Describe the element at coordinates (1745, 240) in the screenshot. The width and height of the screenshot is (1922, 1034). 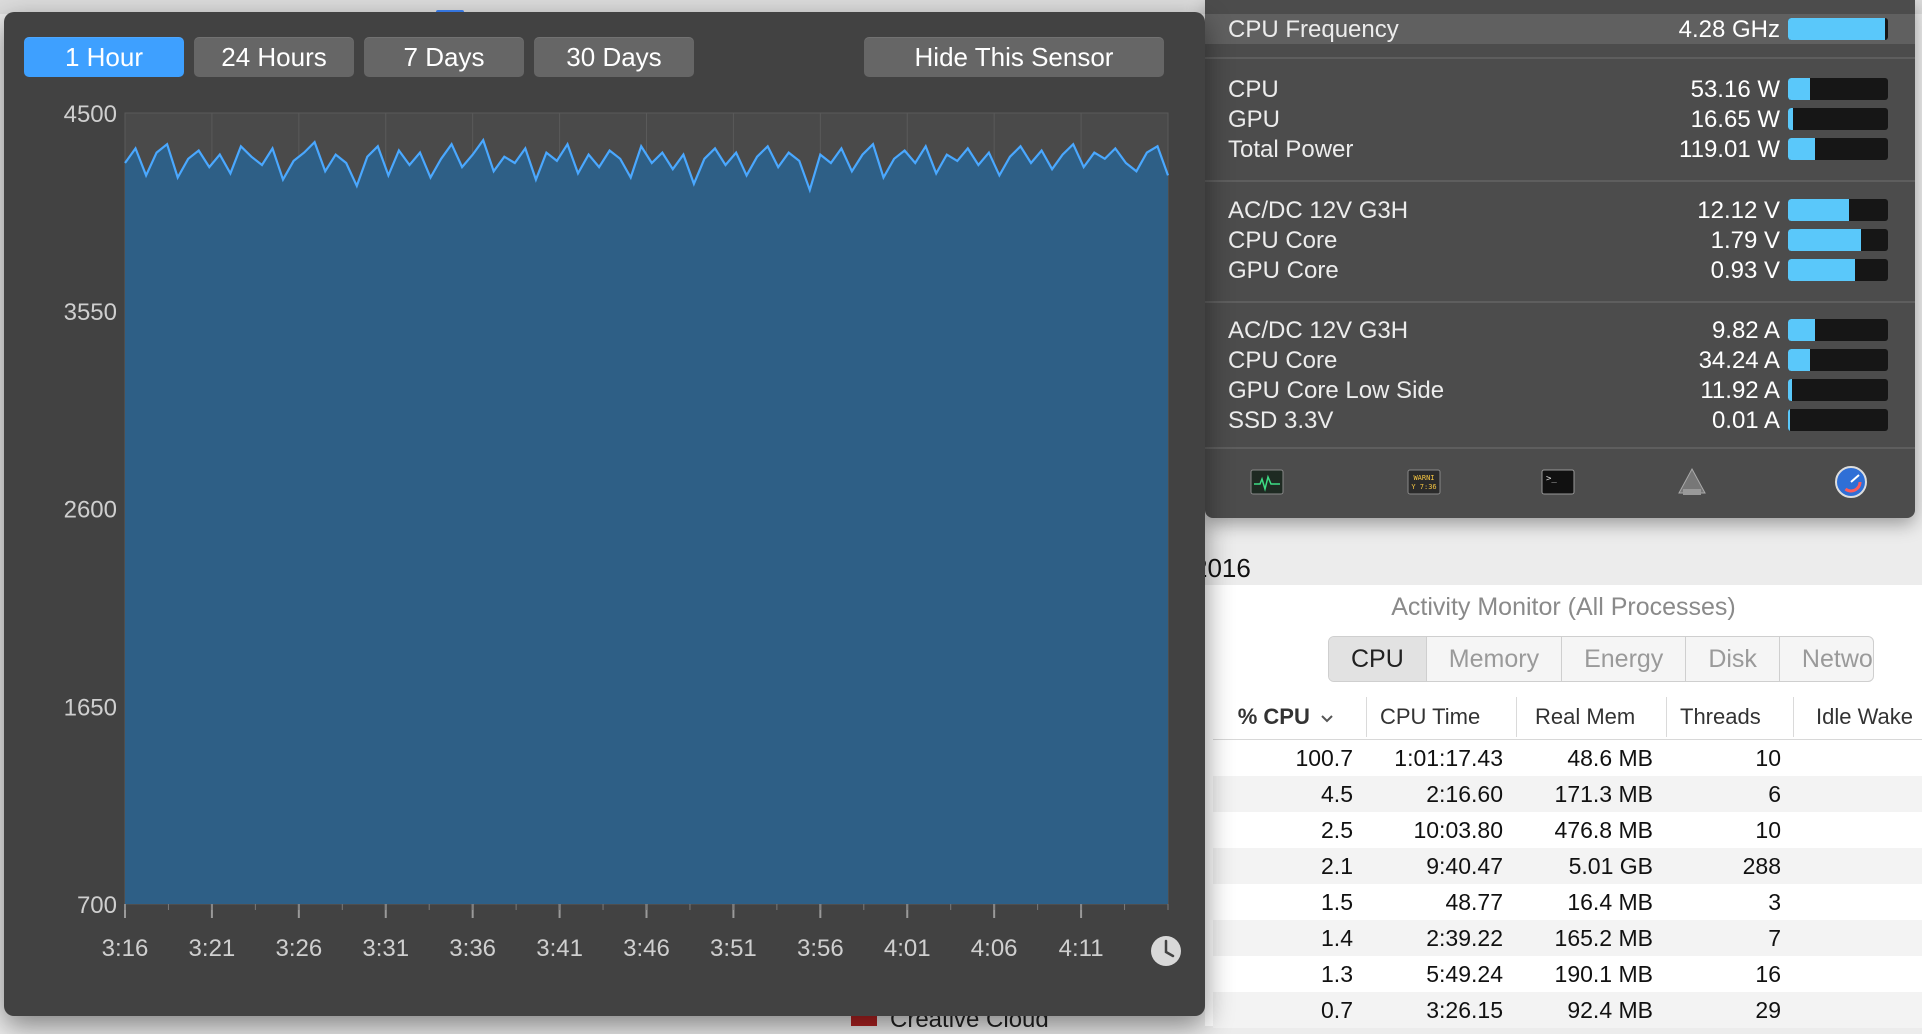
I see `sensor-value: 1.79 V` at that location.